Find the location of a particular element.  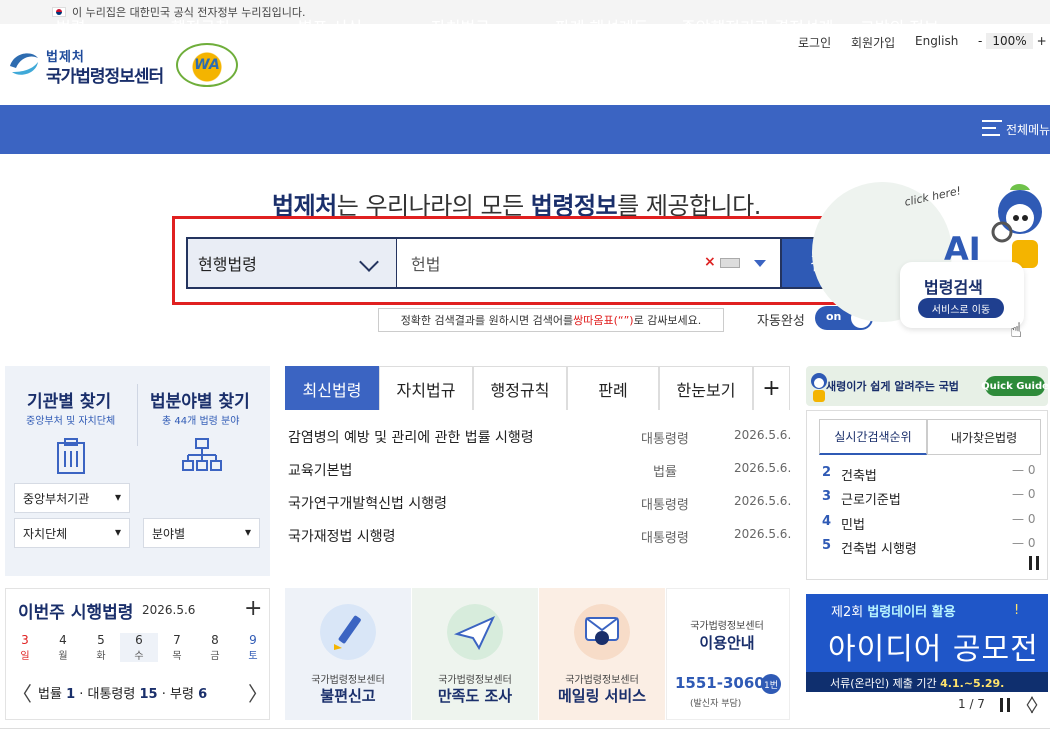

search-scope-value: 현행법령 is located at coordinates (227, 264).